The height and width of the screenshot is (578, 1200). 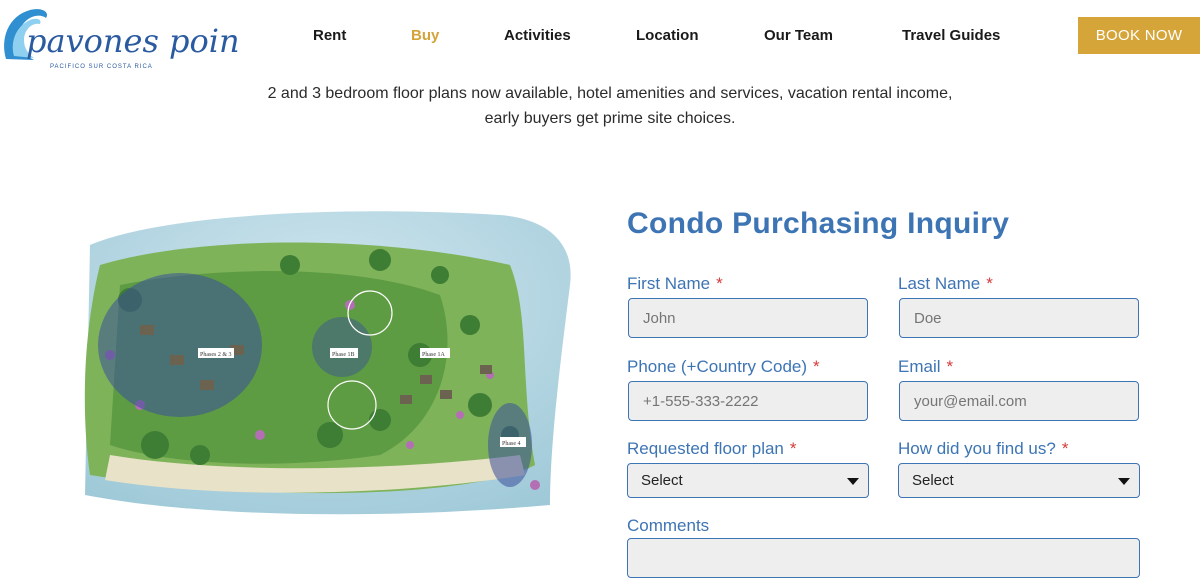 I want to click on email-label-text: Email, so click(x=919, y=366).